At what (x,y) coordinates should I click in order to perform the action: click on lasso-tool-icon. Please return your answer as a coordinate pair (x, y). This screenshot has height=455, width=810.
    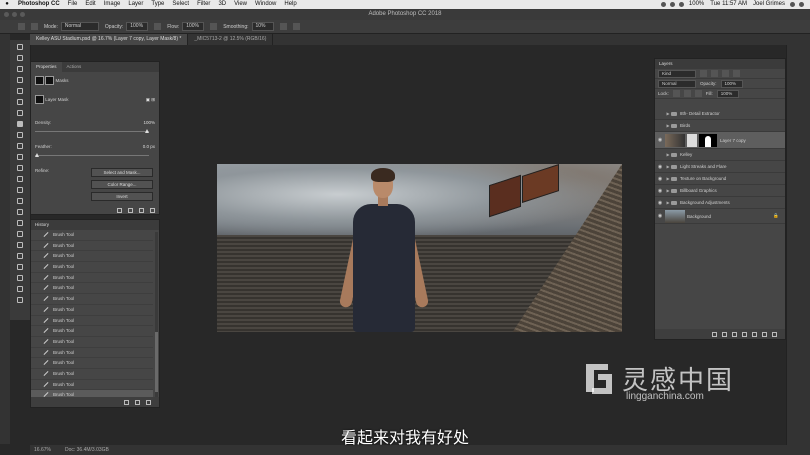
    Looking at the image, I should click on (20, 69).